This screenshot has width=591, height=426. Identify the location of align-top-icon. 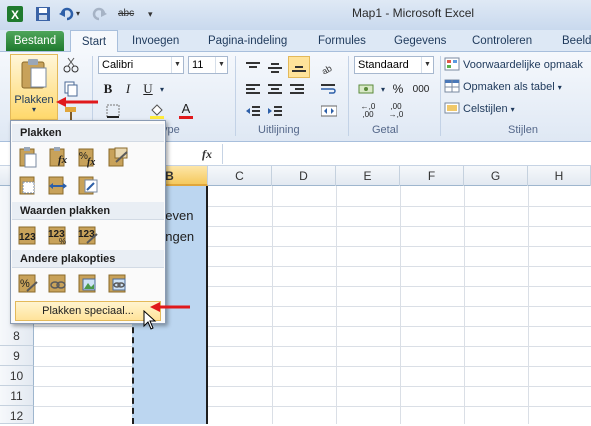
(253, 67).